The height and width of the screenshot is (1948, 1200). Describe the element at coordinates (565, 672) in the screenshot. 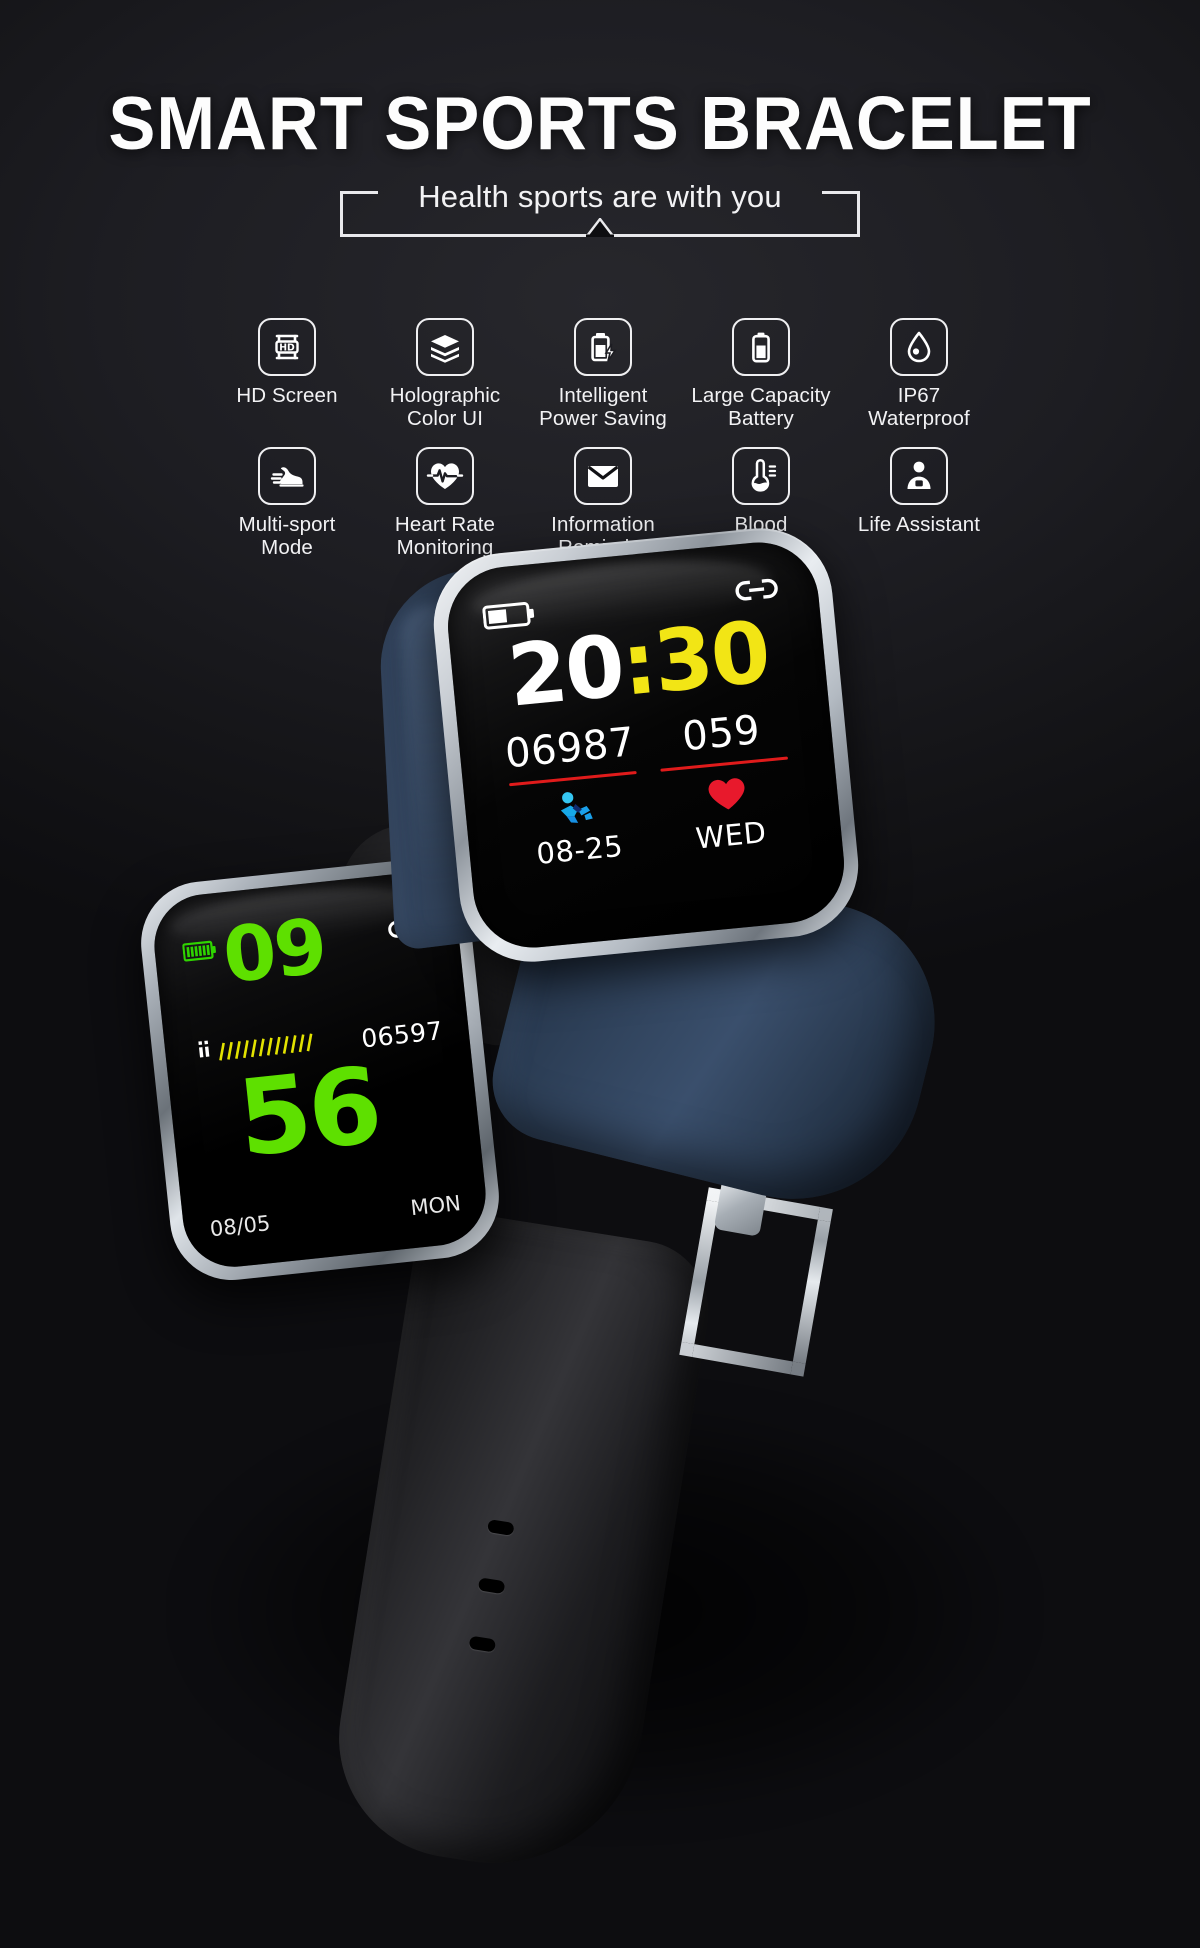

I see `watch-upper-hours: 20` at that location.